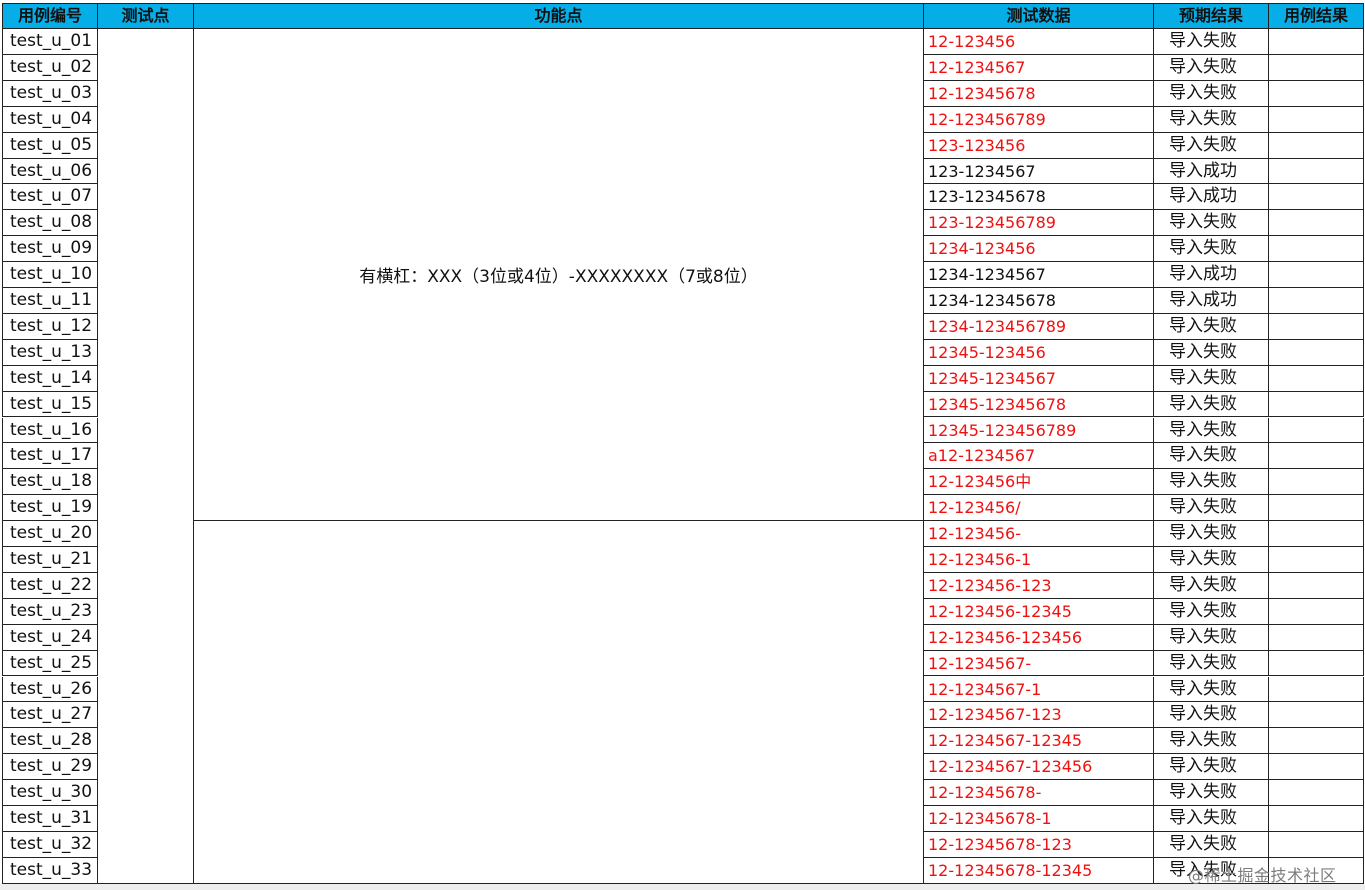 Image resolution: width=1365 pixels, height=890 pixels. What do you see at coordinates (50, 767) in the screenshot?
I see `case-id-cell: test_u_29` at bounding box center [50, 767].